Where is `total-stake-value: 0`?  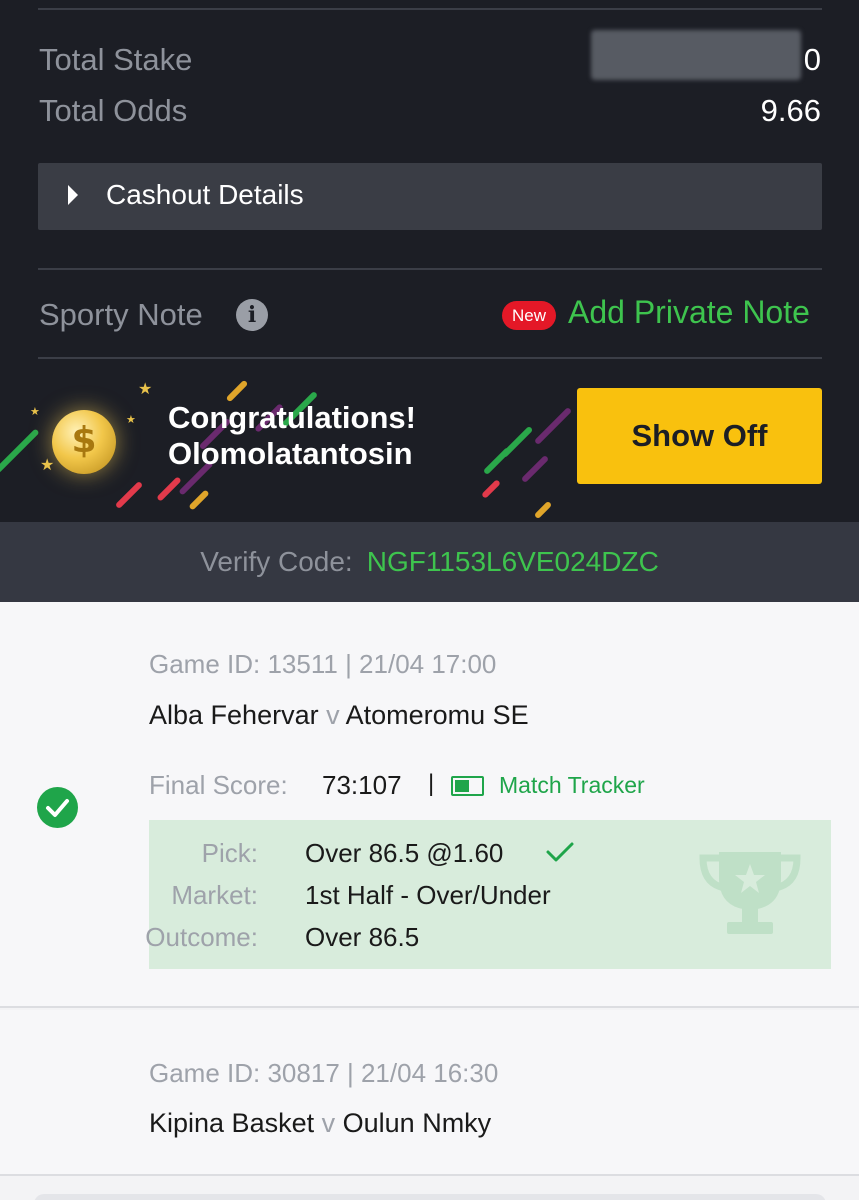
total-stake-value: 0 is located at coordinates (812, 59).